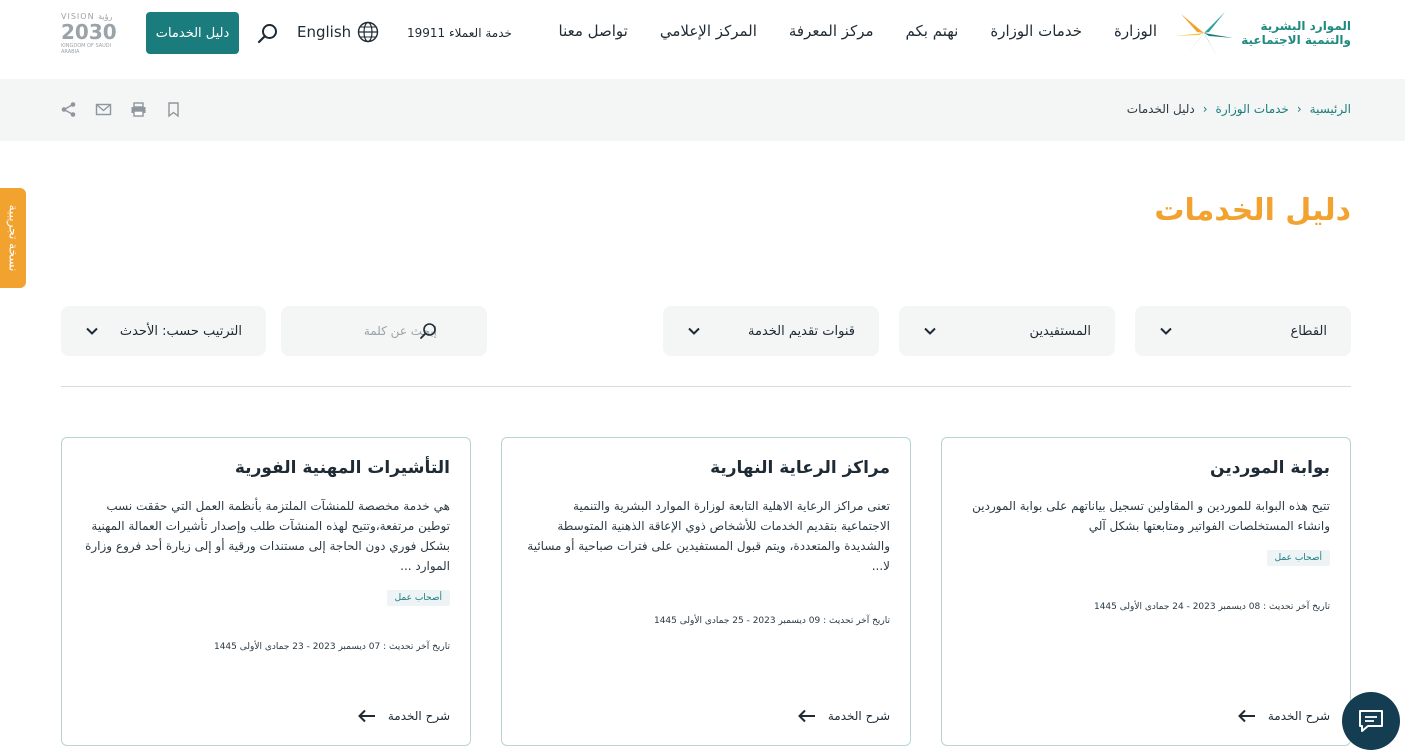 Image resolution: width=1405 pixels, height=750 pixels. Describe the element at coordinates (1252, 210) in the screenshot. I see `page-title: دليل الخدمات` at that location.